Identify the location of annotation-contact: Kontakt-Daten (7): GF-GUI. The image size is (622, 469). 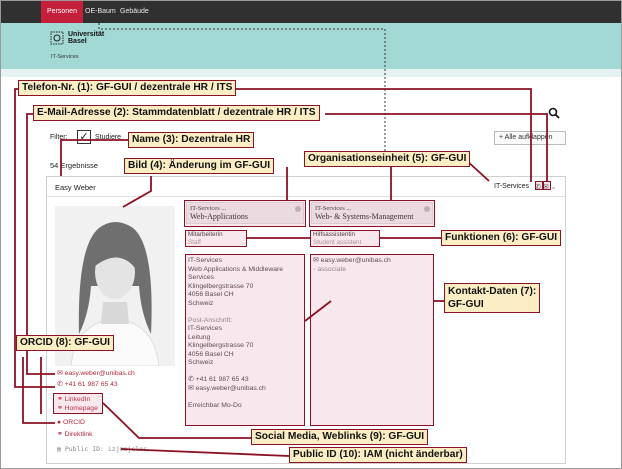
(492, 298).